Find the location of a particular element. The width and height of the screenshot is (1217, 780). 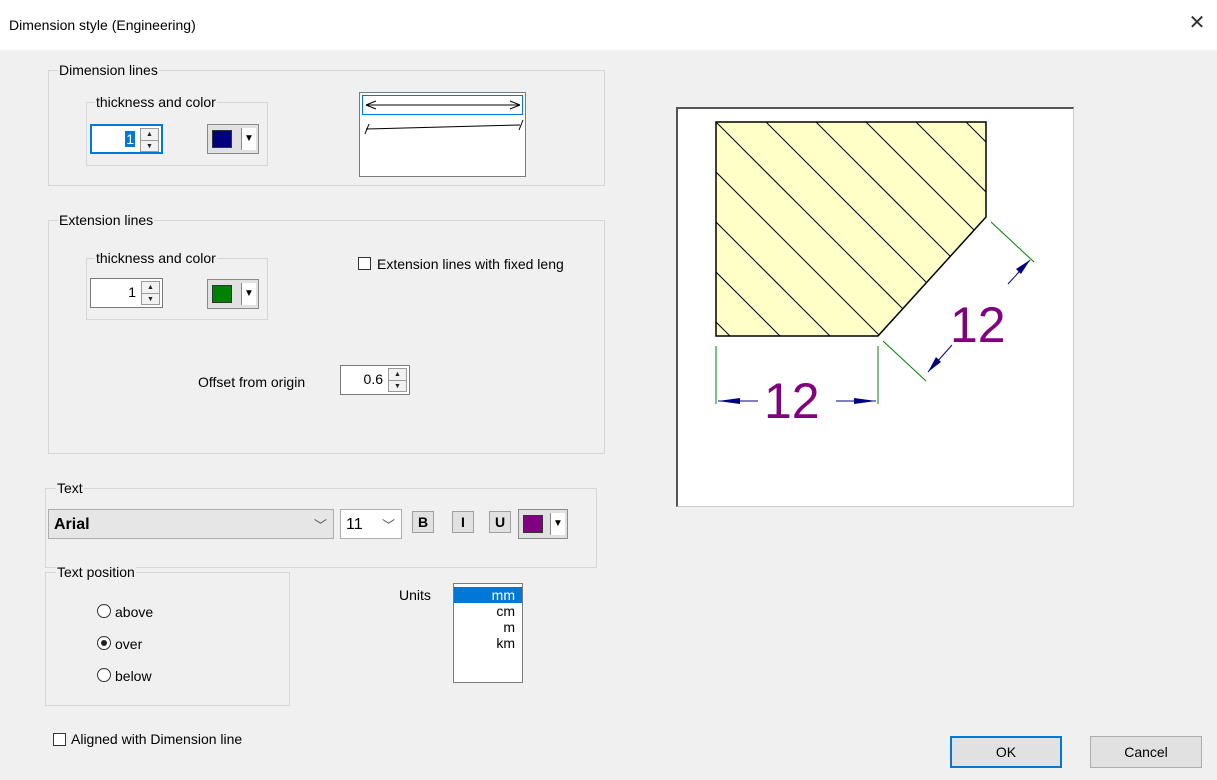

aligned-checkbox is located at coordinates (59, 739).